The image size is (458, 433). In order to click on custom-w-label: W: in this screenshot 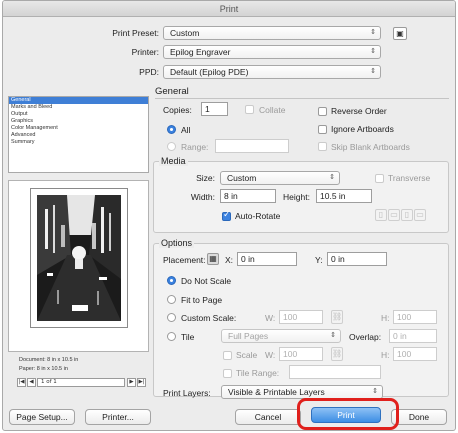, I will do `click(270, 318)`.